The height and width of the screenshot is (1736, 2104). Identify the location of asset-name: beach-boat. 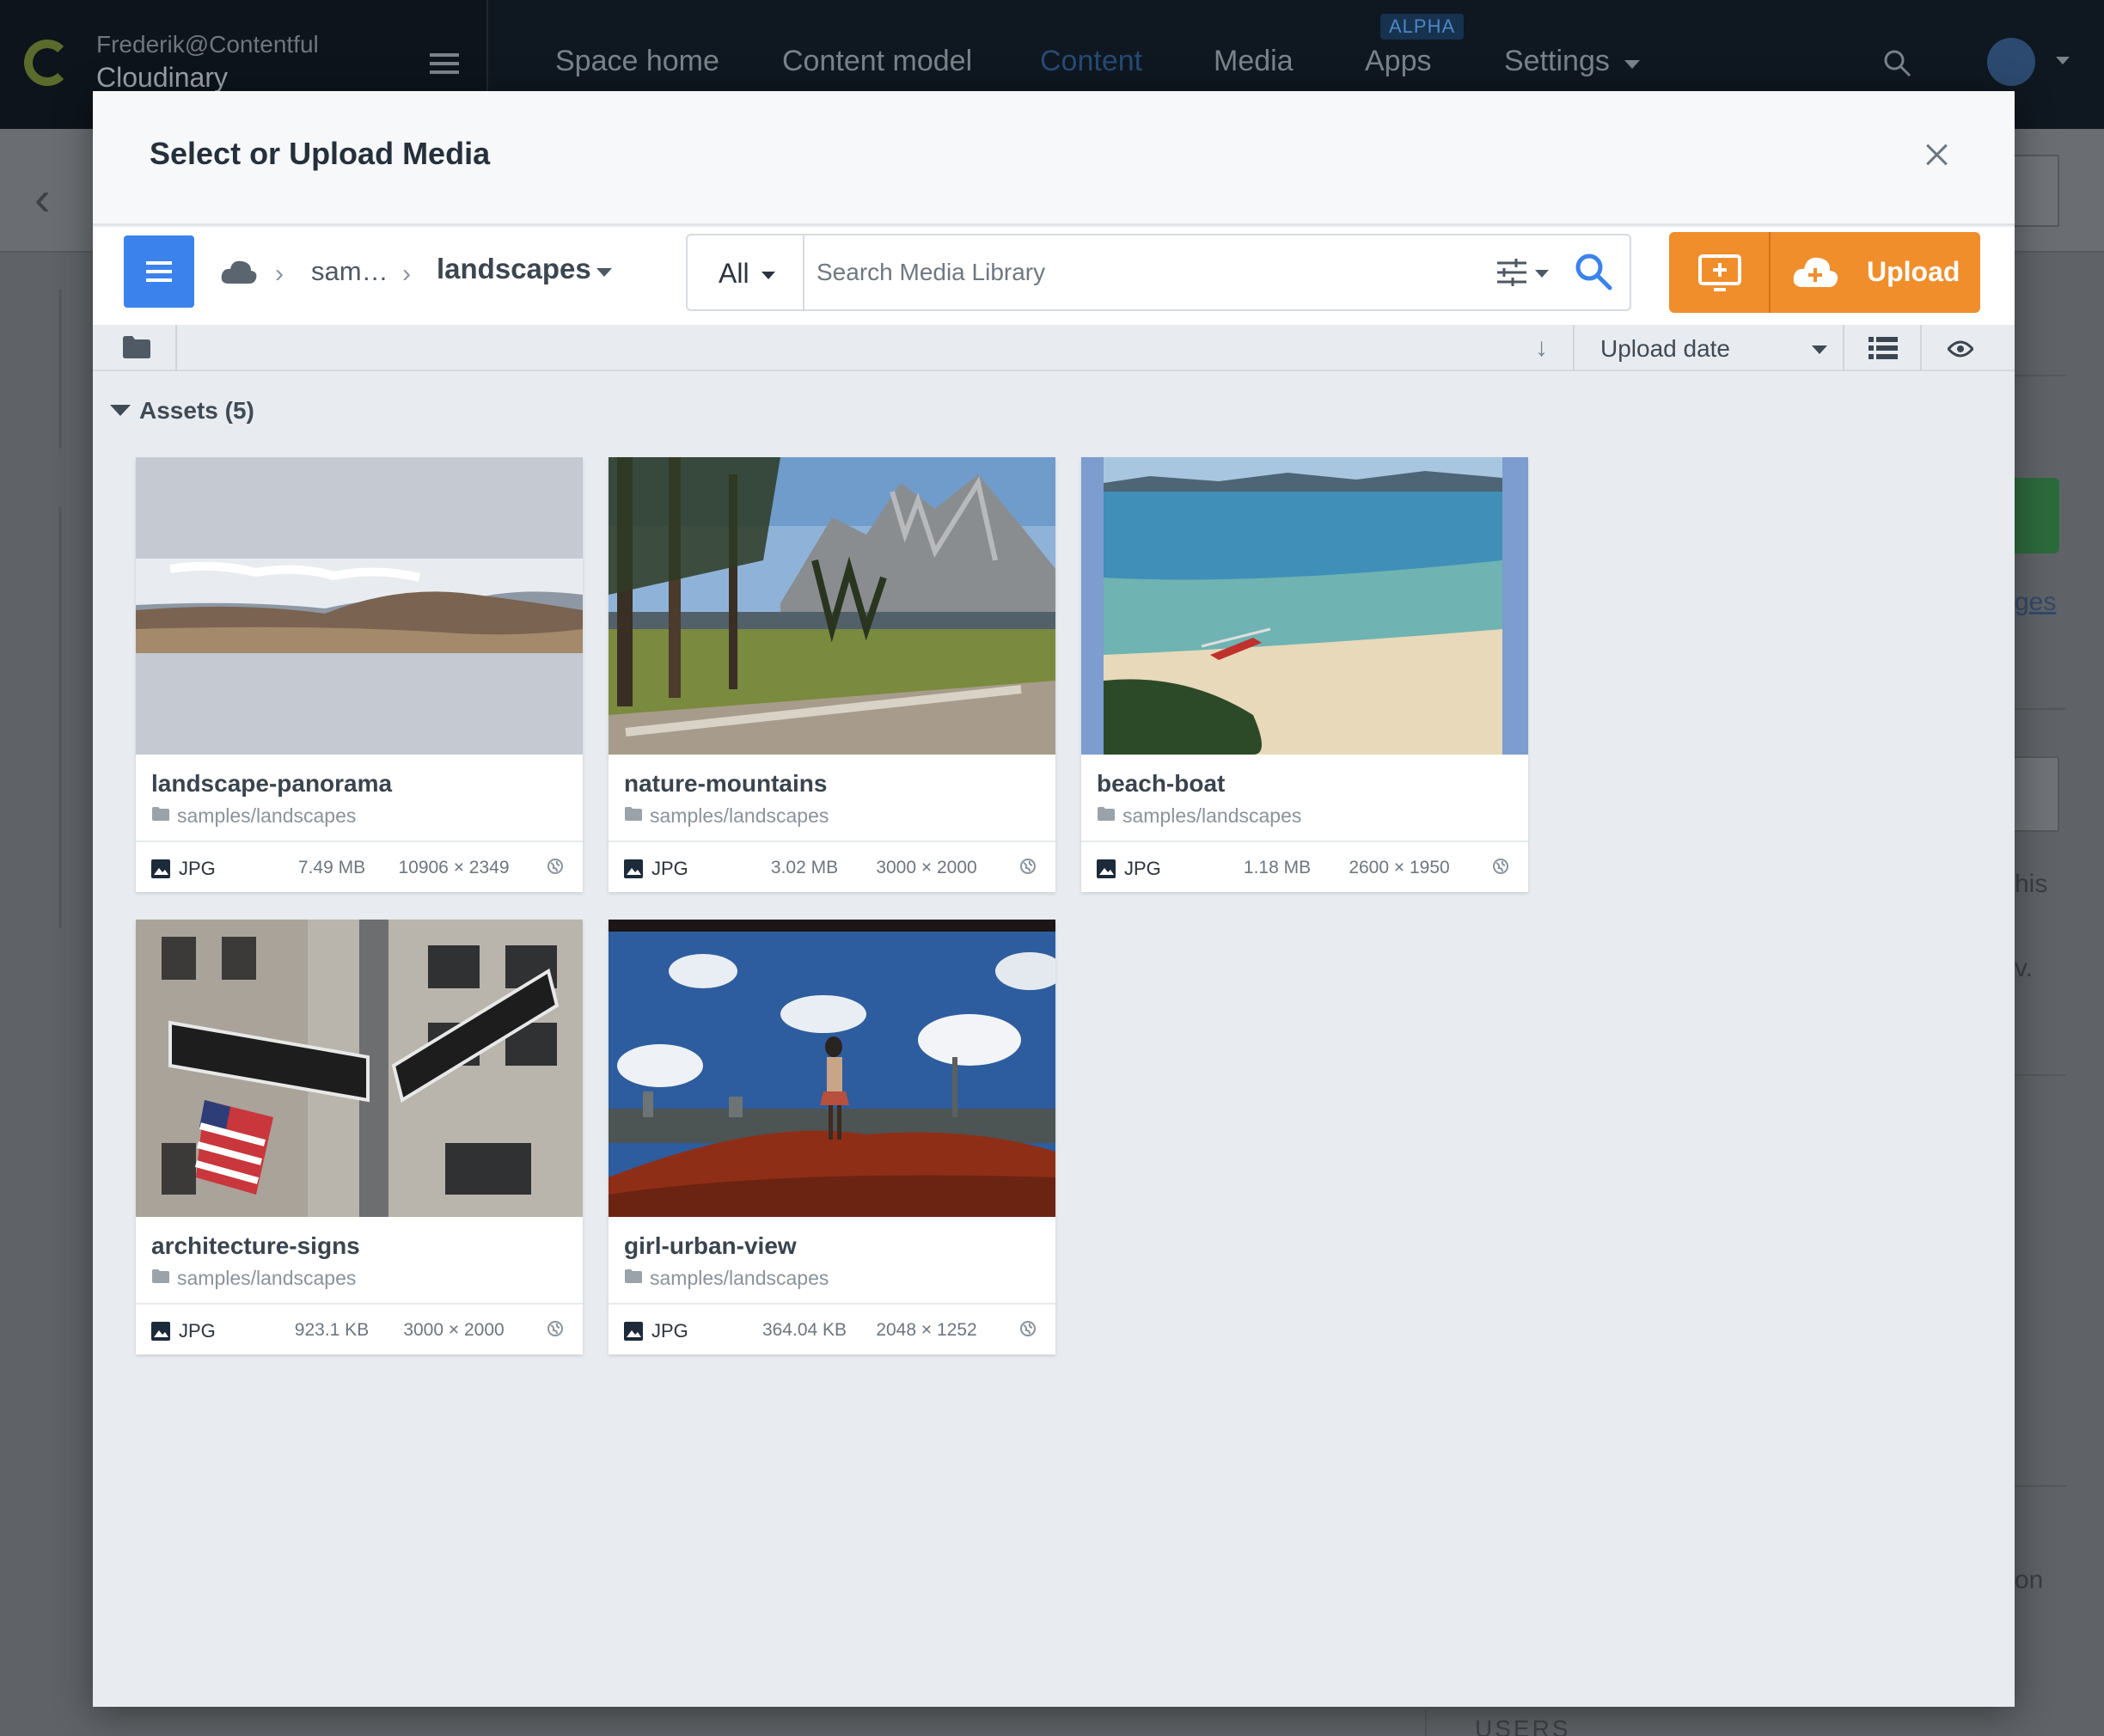
(1161, 783).